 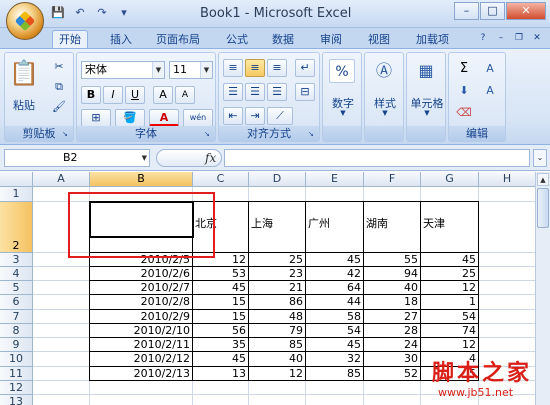 I want to click on row-header-2: 2, so click(x=16, y=227).